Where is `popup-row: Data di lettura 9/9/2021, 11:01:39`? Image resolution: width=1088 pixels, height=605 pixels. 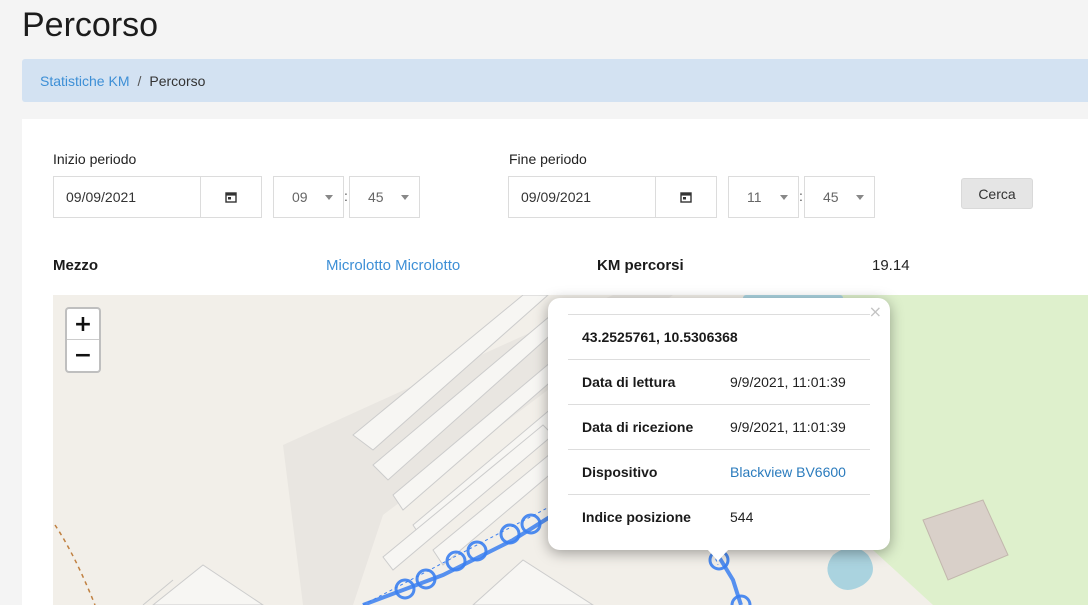
popup-row: Data di lettura 9/9/2021, 11:01:39 is located at coordinates (719, 382).